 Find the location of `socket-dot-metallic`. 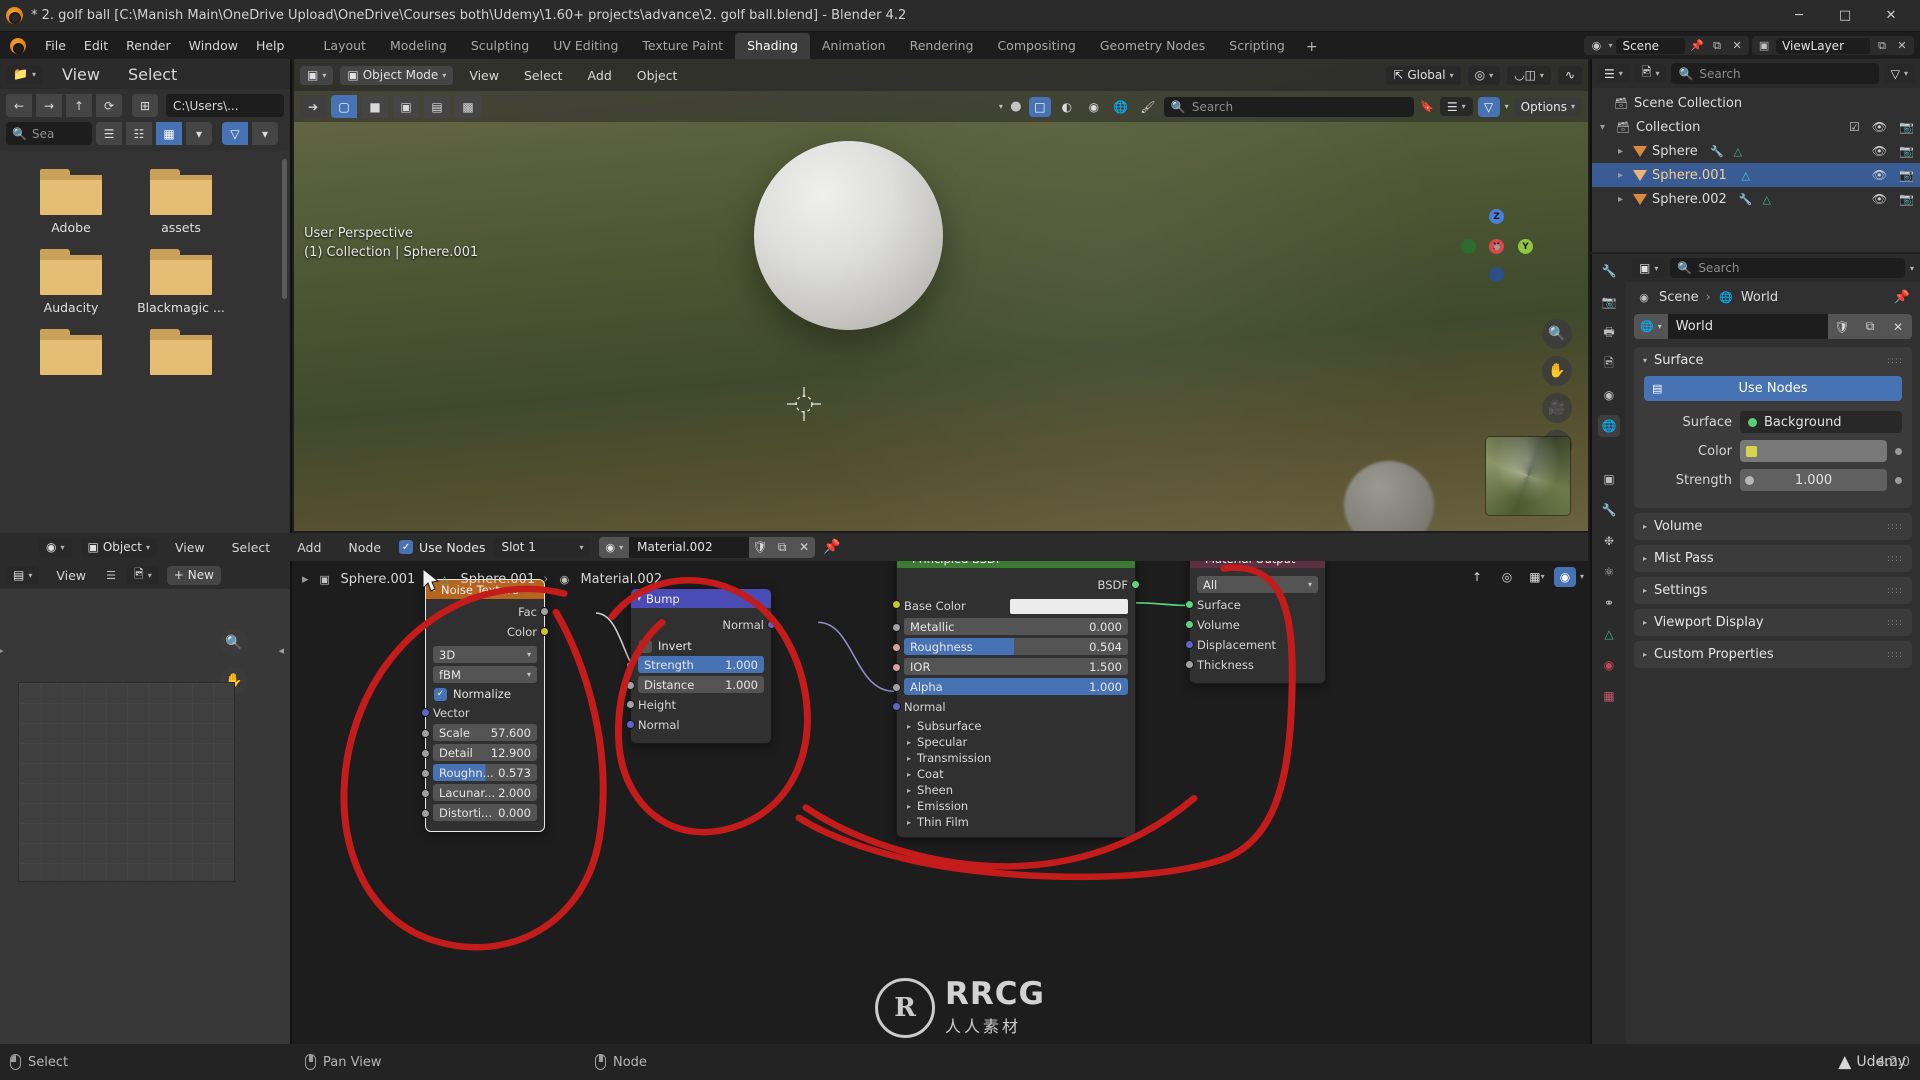

socket-dot-metallic is located at coordinates (896, 627).